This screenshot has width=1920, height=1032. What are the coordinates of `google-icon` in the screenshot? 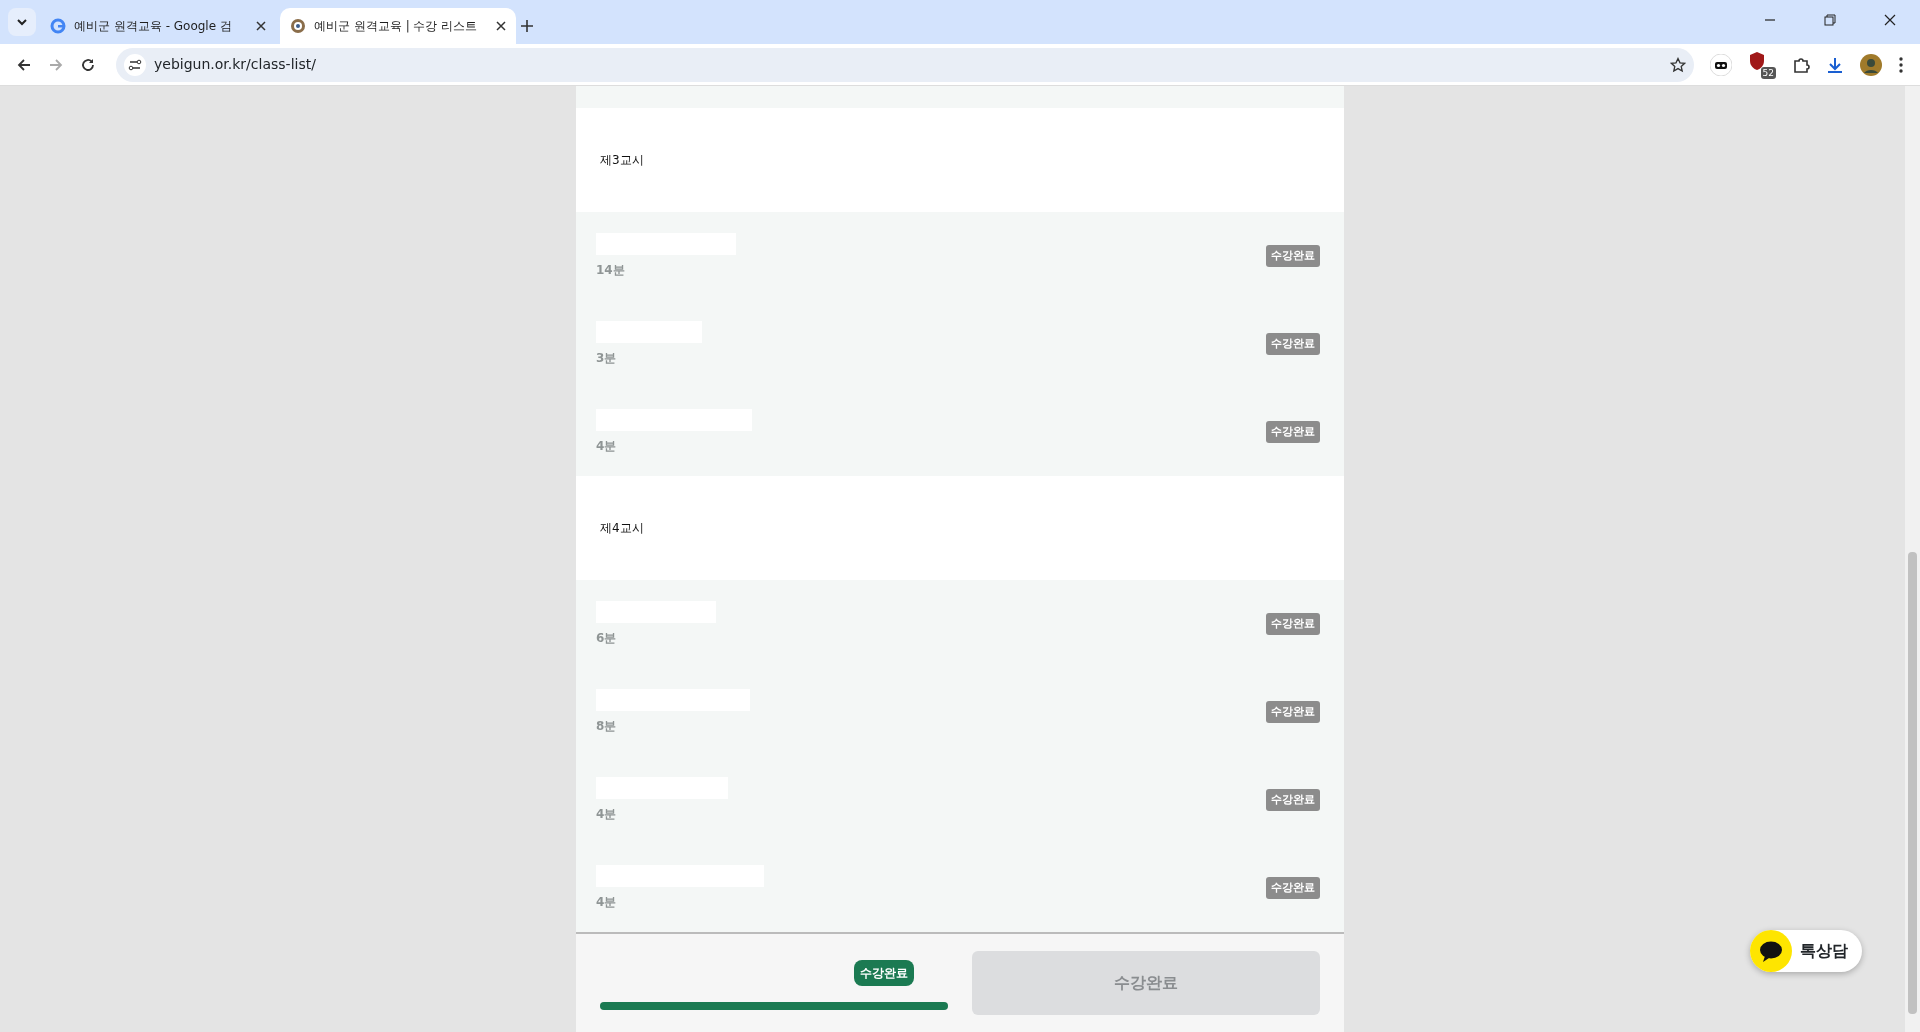 It's located at (58, 26).